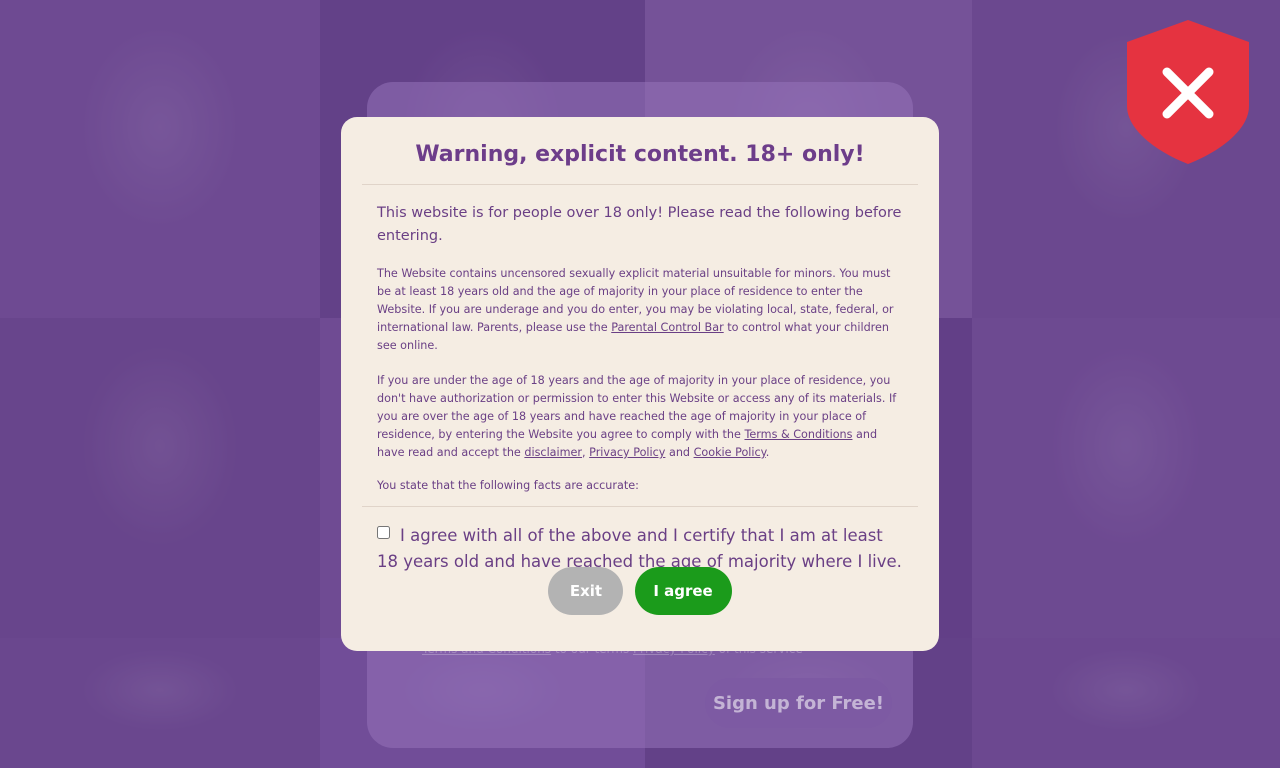 This screenshot has height=768, width=1280. I want to click on terms-conditions-link: Terms & Conditions, so click(798, 434).